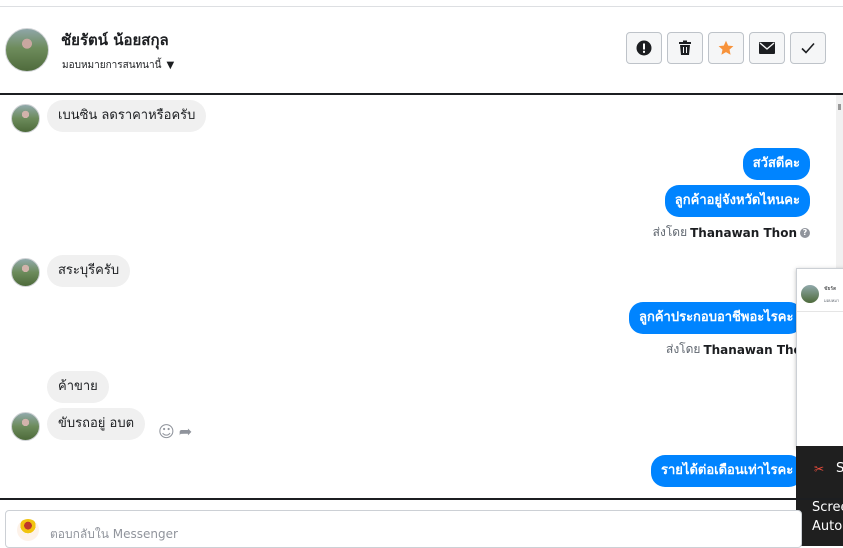 The height and width of the screenshot is (548, 843). I want to click on checkmark-icon, so click(808, 48).